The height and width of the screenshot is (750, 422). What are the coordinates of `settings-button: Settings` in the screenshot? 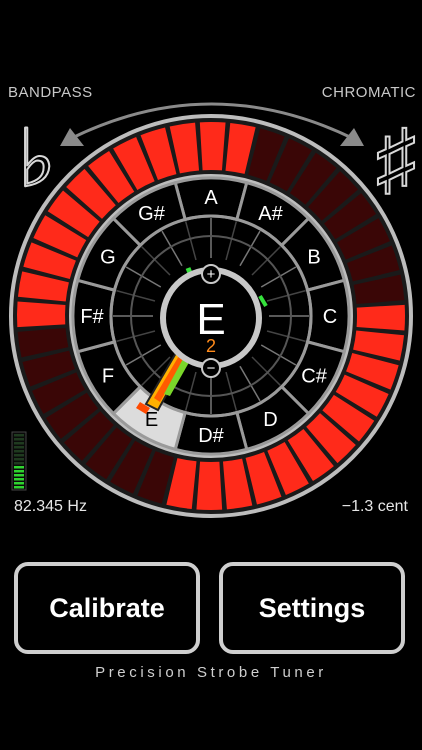 It's located at (312, 608).